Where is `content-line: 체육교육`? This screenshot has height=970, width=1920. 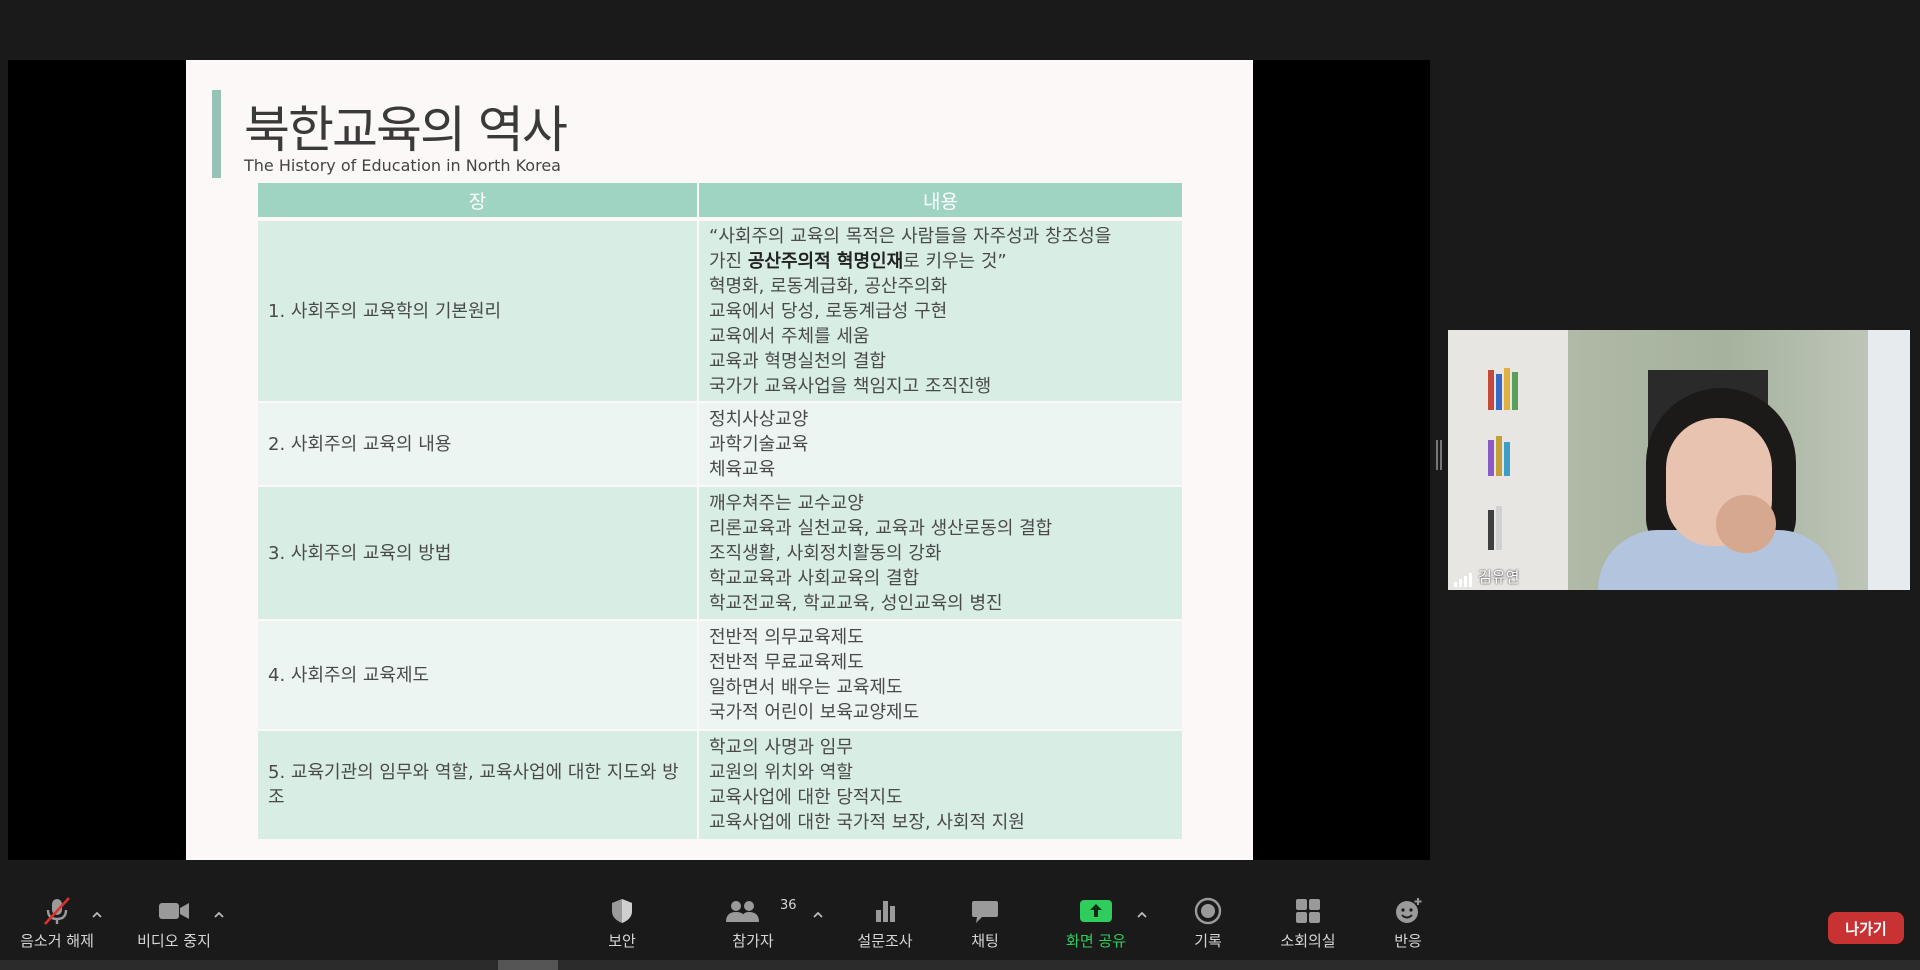 content-line: 체육교육 is located at coordinates (742, 469).